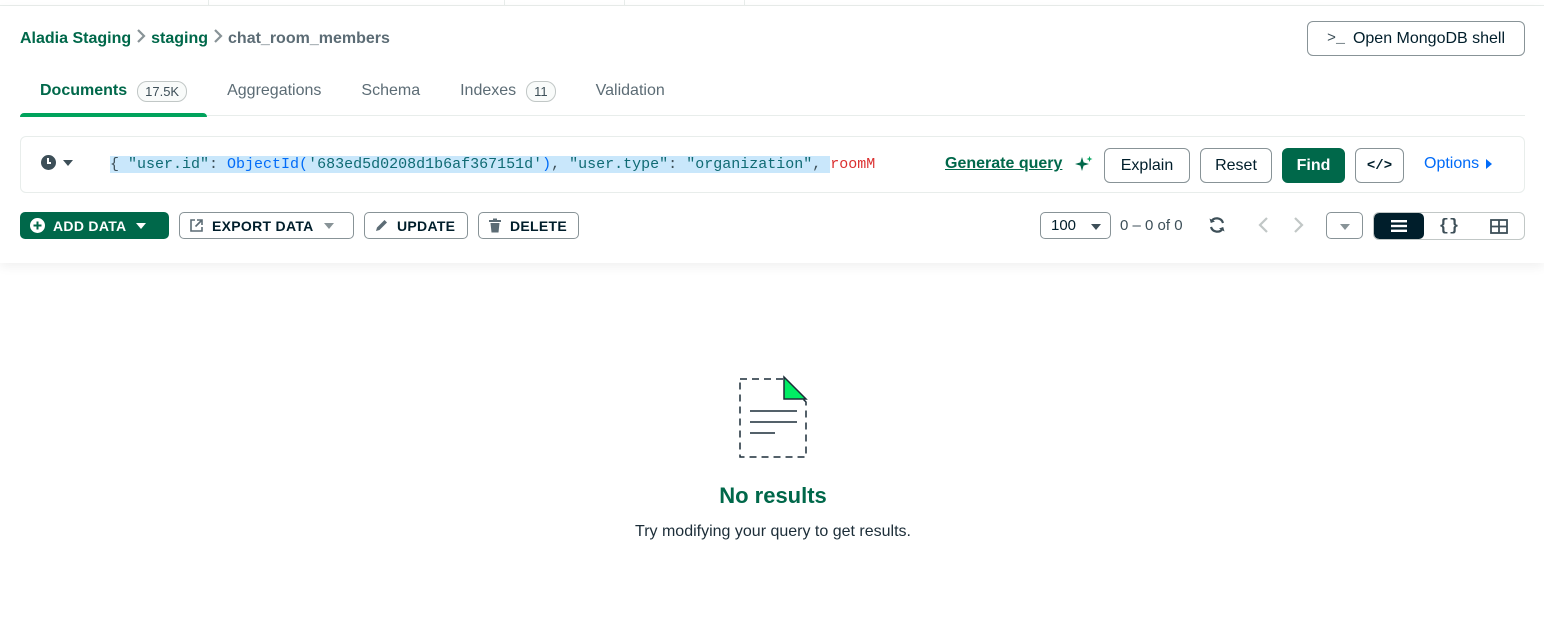 The image size is (1544, 631). I want to click on tab-indexes: Indexes 11, so click(508, 91).